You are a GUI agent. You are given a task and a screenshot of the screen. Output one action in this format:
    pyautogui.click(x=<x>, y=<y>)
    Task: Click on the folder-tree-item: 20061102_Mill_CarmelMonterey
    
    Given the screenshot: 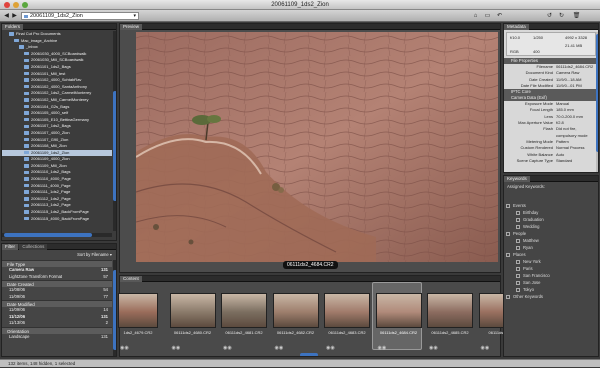 What is the action you would take?
    pyautogui.click(x=57, y=100)
    